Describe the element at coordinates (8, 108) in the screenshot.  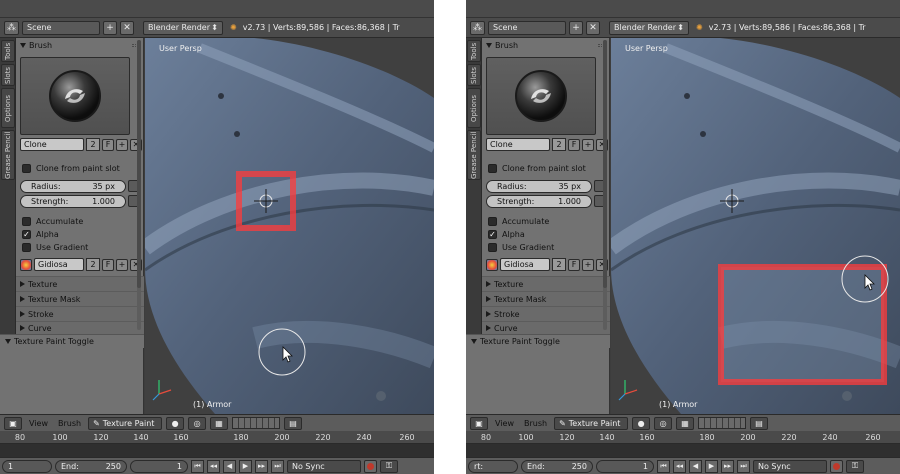
I see `tab-options: Options` at that location.